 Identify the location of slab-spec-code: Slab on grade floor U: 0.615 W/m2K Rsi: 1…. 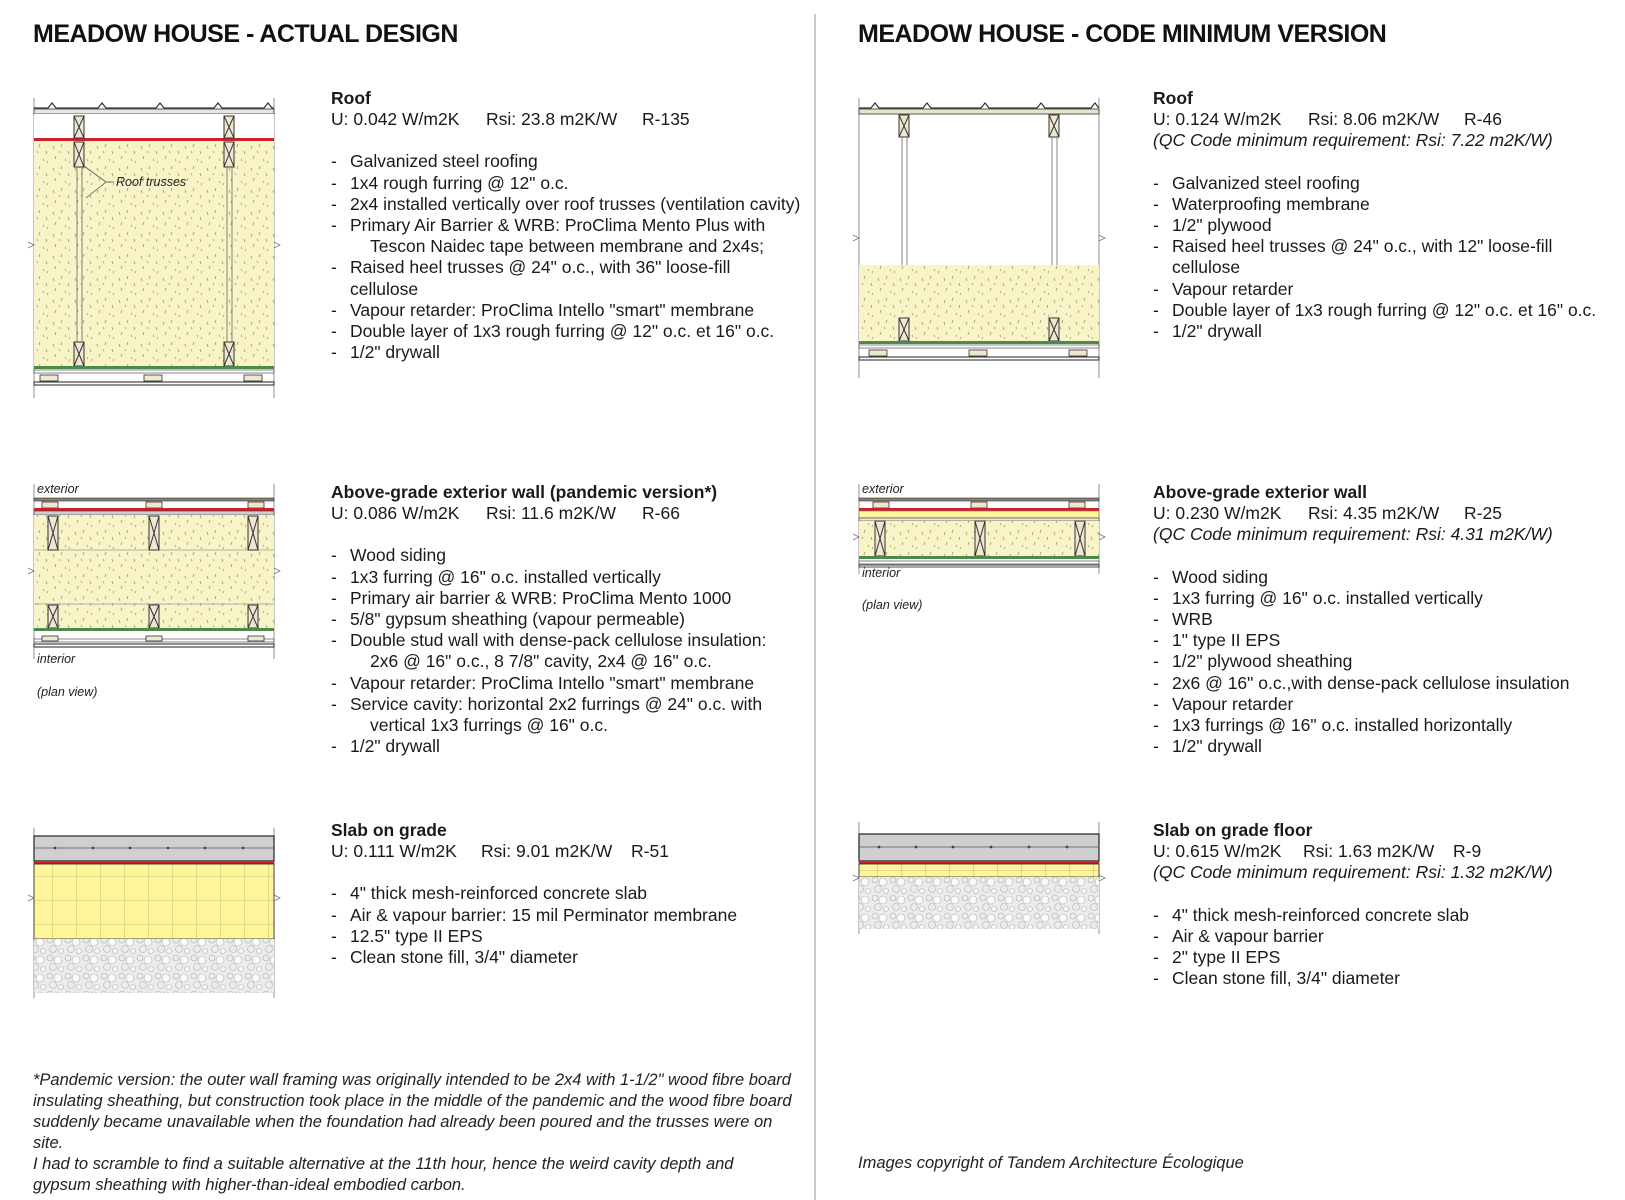
(1388, 905).